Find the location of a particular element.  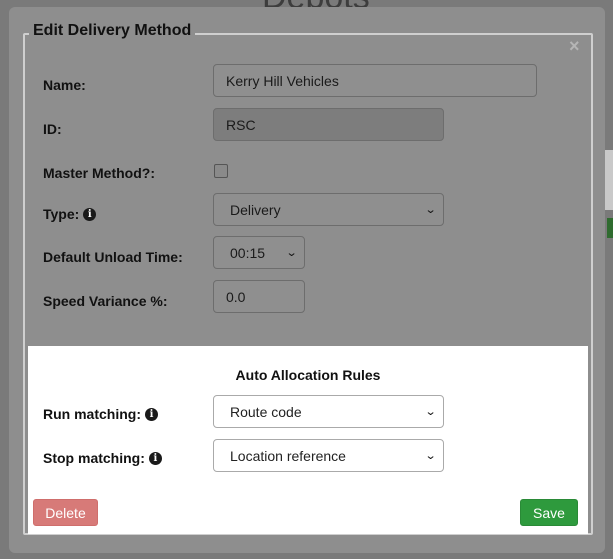

dialog-title: Edit Delivery Method is located at coordinates (112, 31).